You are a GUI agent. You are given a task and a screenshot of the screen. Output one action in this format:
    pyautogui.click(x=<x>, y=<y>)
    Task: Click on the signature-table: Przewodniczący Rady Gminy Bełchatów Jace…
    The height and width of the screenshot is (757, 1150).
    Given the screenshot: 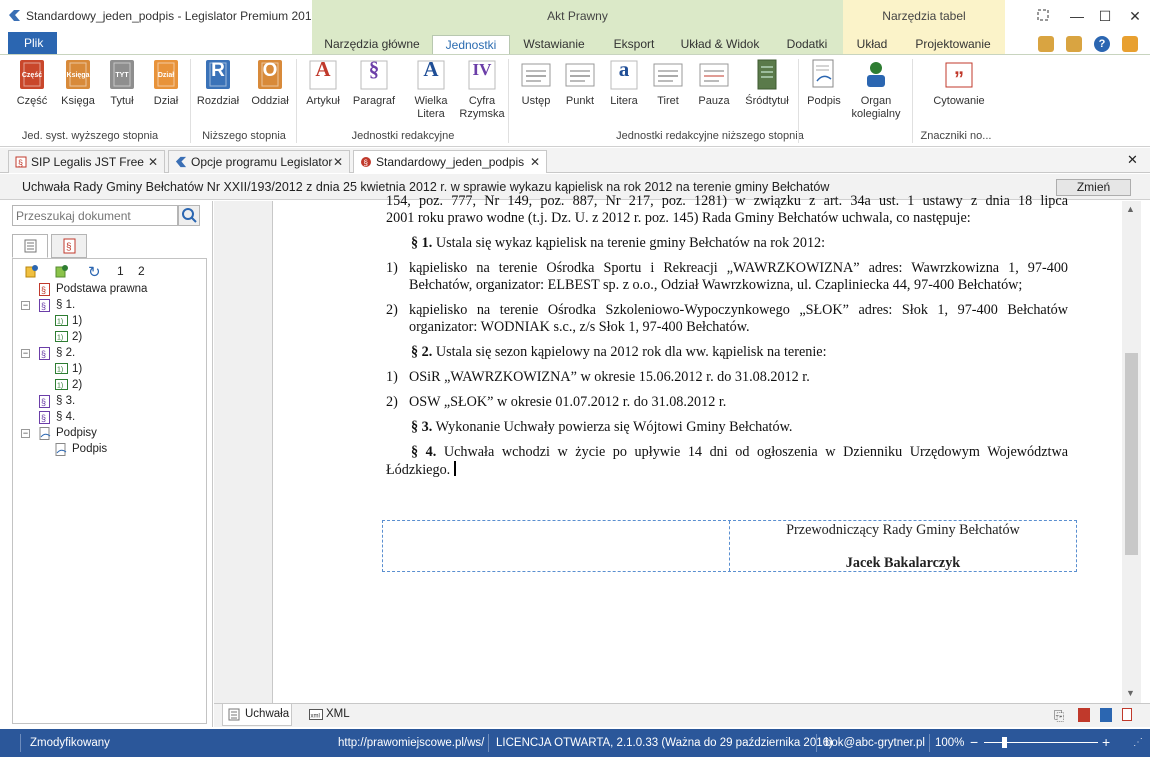 What is the action you would take?
    pyautogui.click(x=729, y=546)
    